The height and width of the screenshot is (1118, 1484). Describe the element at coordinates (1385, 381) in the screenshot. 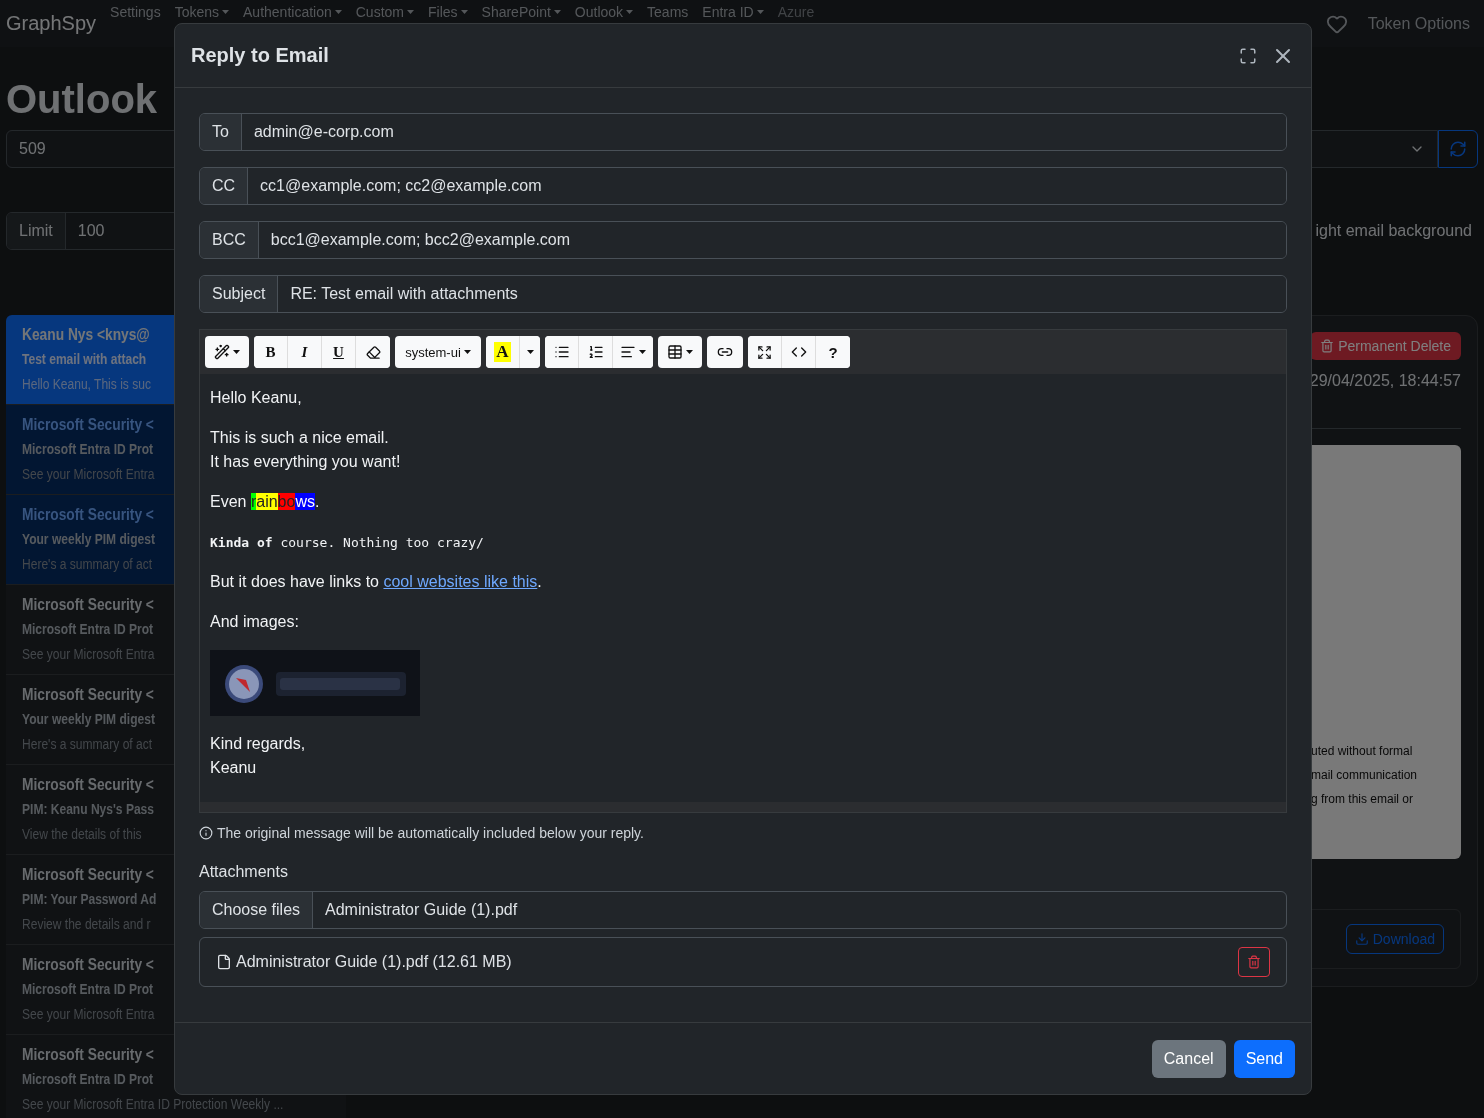

I see `email-date: 29/04/2025, 18:44:57` at that location.